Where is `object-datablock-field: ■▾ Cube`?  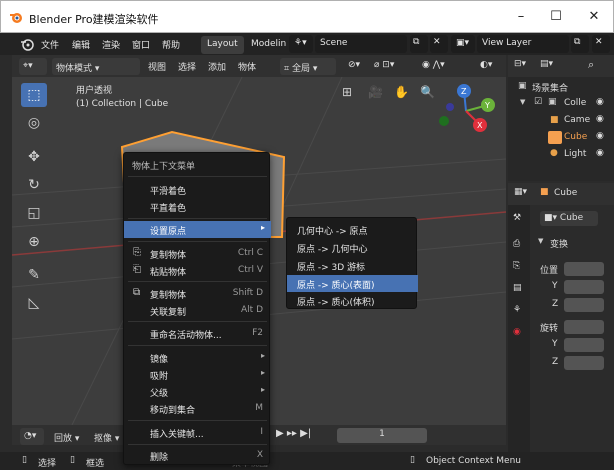 object-datablock-field: ■▾ Cube is located at coordinates (569, 218).